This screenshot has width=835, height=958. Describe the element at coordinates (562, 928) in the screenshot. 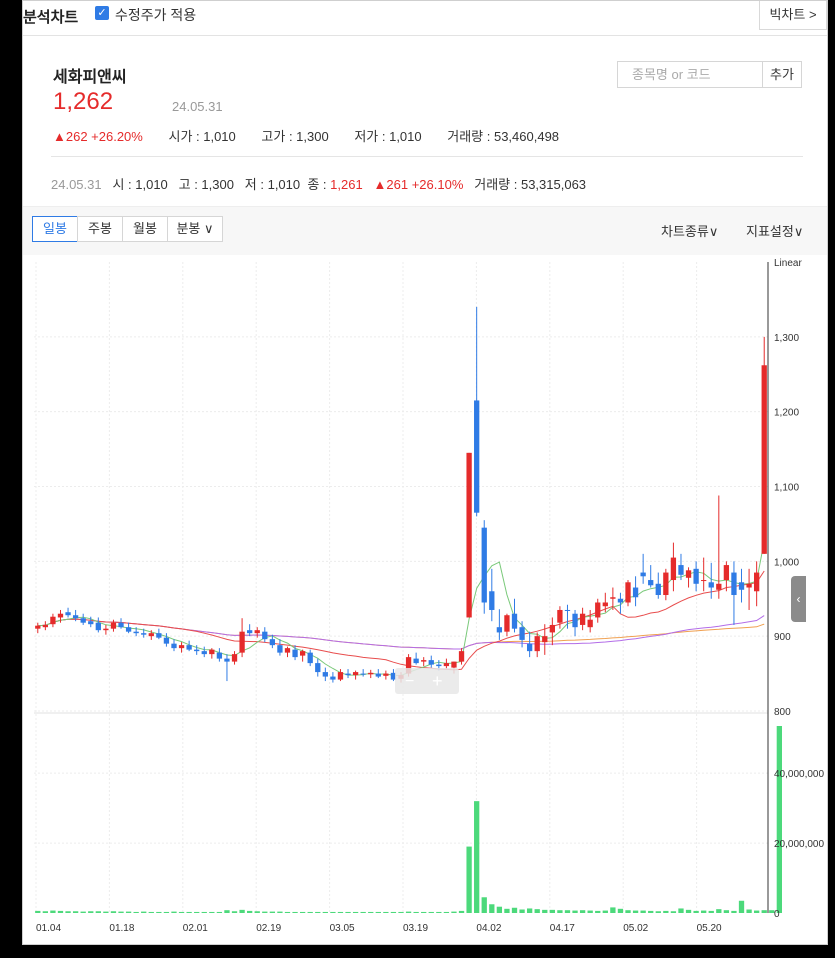

I see `x-tick-label: 04.17` at that location.